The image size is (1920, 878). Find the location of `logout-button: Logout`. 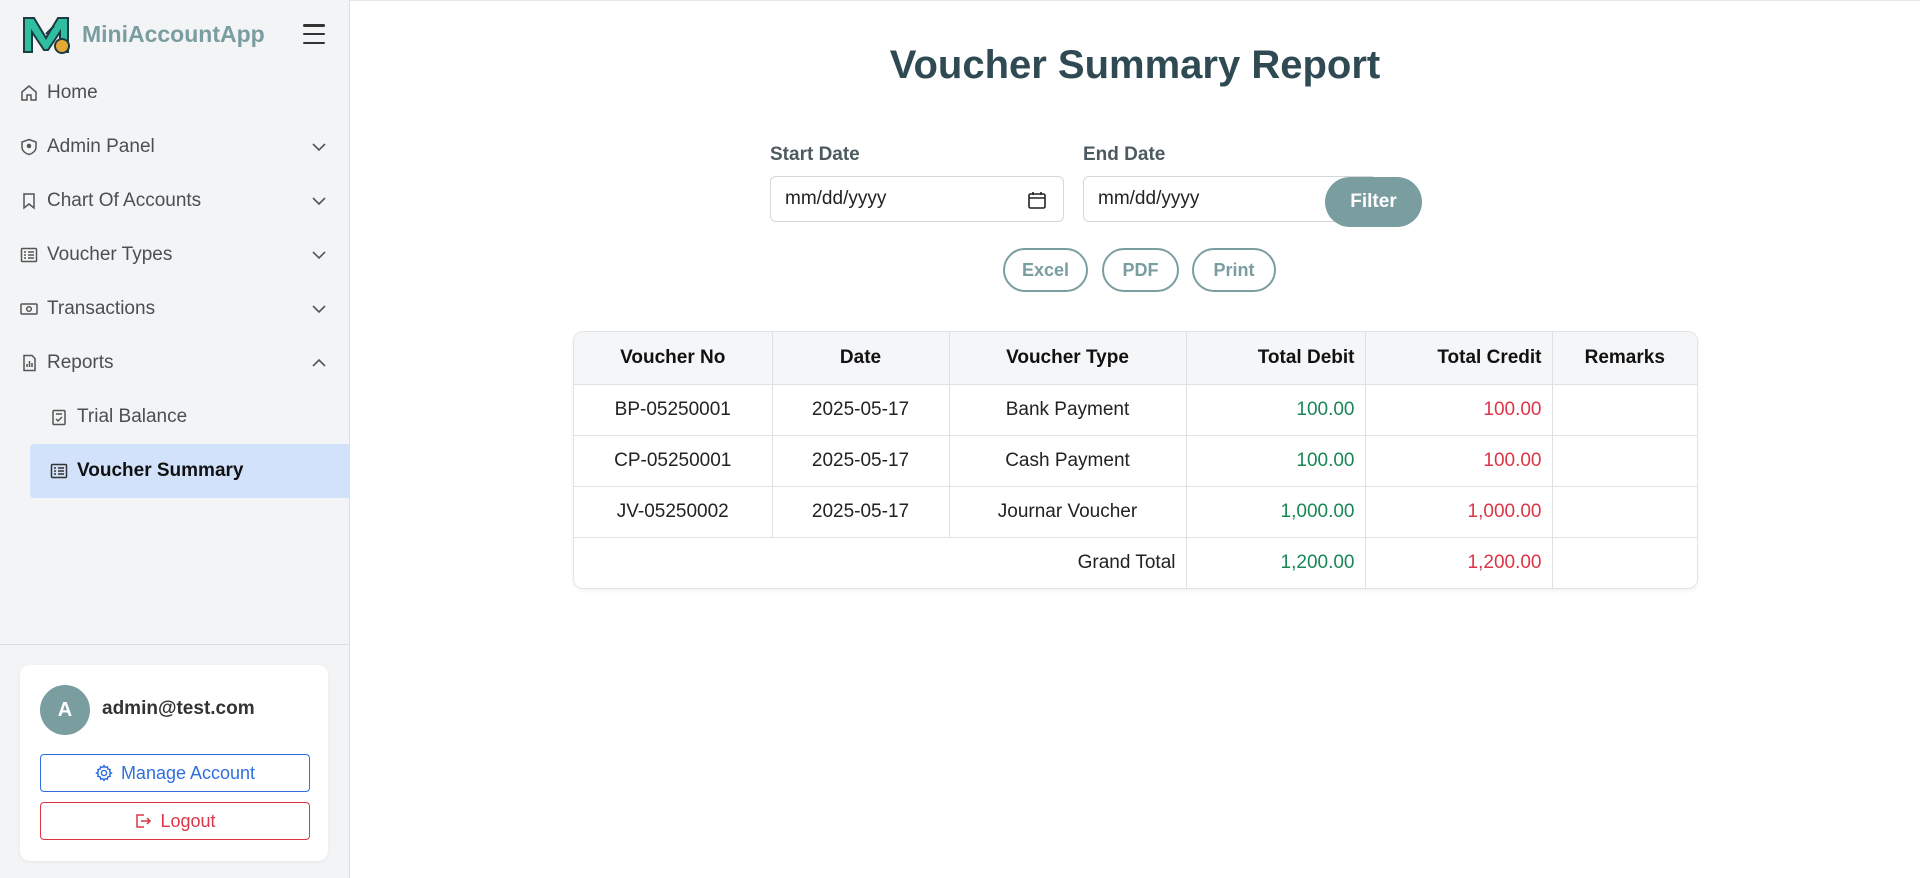

logout-button: Logout is located at coordinates (175, 821).